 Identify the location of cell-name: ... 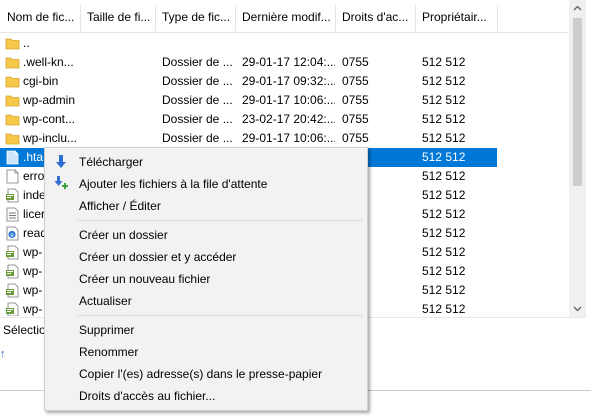
(26, 43).